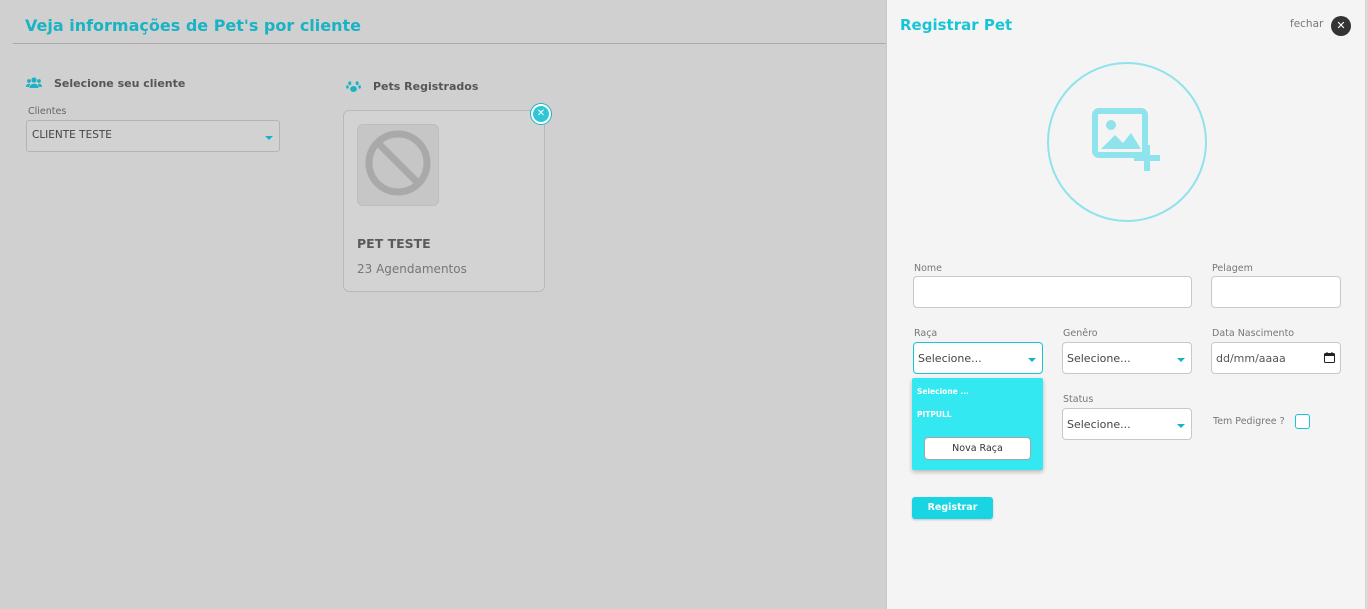 The height and width of the screenshot is (609, 1368). I want to click on nova-raca-button: Nova Raça, so click(977, 448).